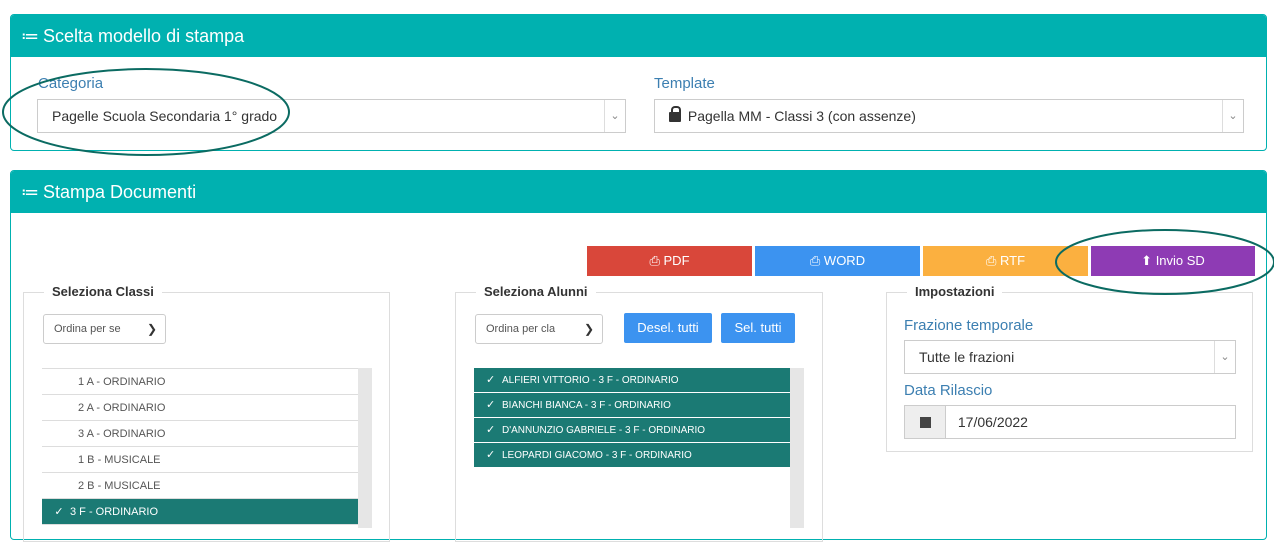 This screenshot has width=1274, height=542. I want to click on list-item: 2 B - MUSICALE, so click(200, 486).